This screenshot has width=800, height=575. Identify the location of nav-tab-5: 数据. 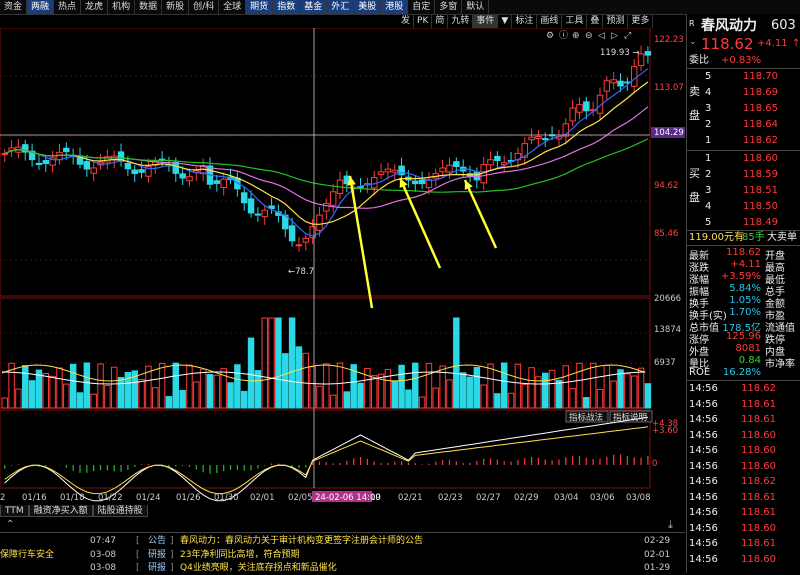
(149, 7).